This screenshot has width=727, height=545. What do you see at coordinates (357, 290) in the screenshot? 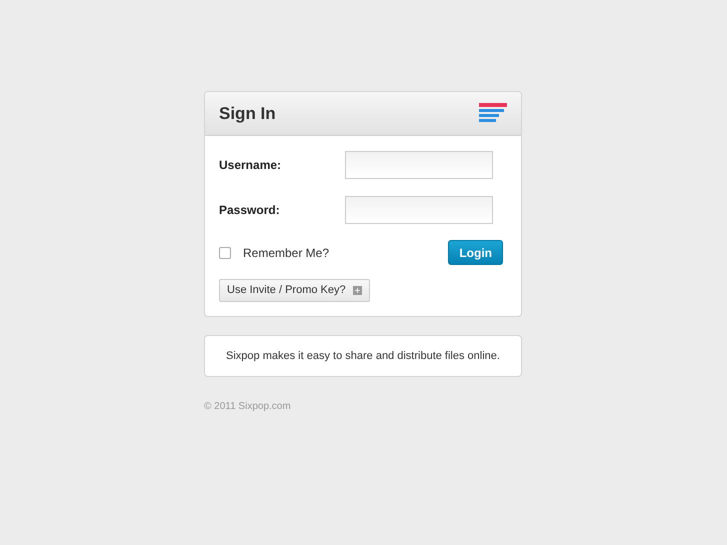
I see `plus-icon` at bounding box center [357, 290].